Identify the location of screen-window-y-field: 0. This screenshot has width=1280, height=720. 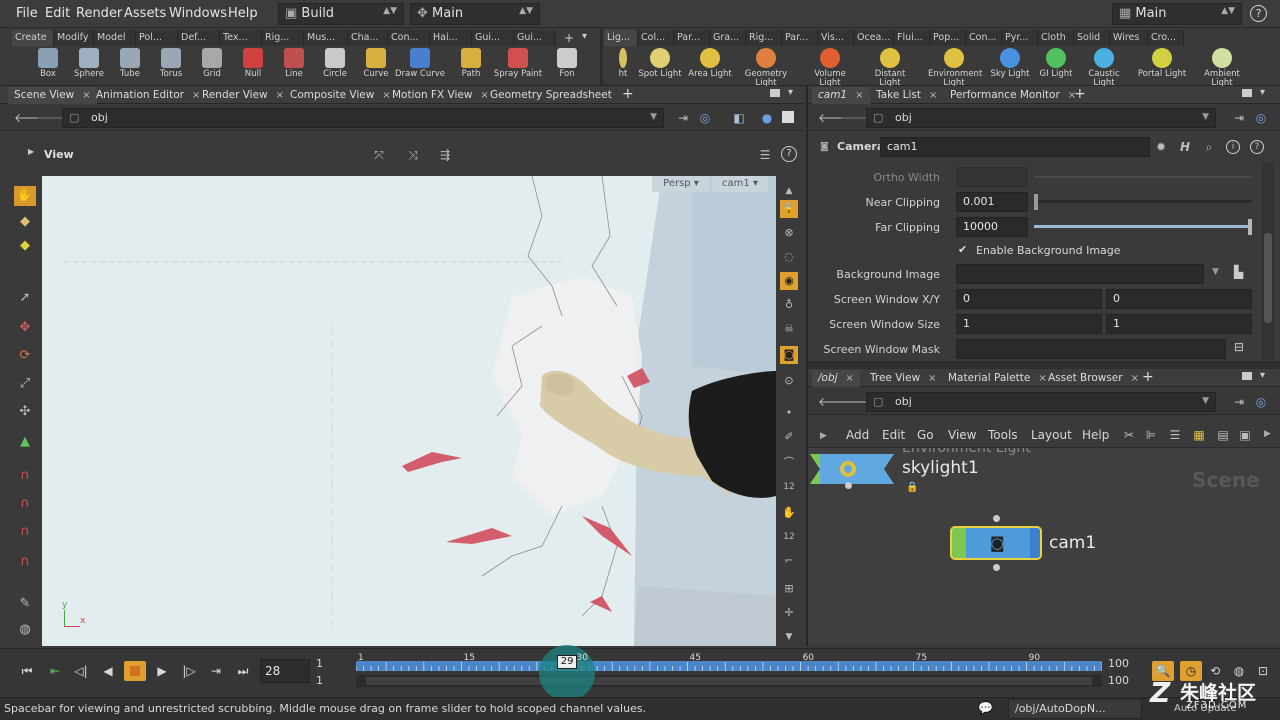
(1179, 299).